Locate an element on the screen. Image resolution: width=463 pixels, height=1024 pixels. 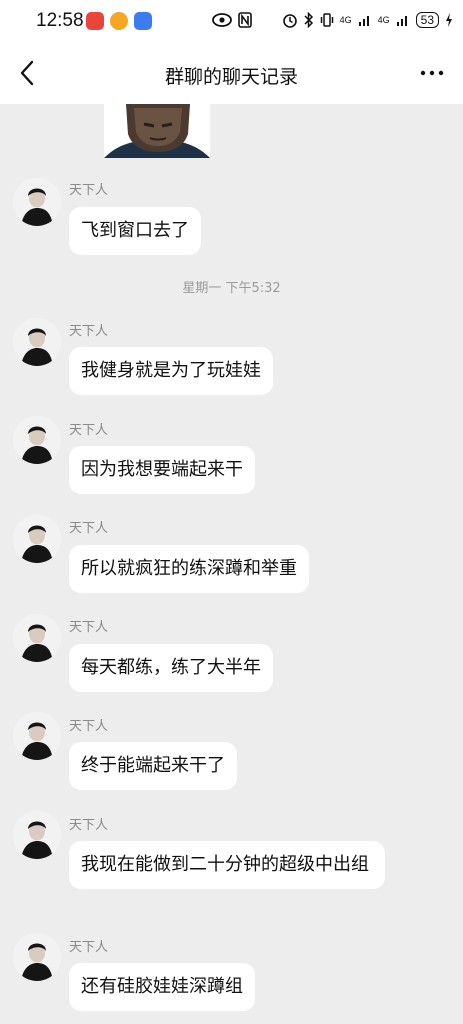
page-title: 群聊的聊天记录 is located at coordinates (231, 77).